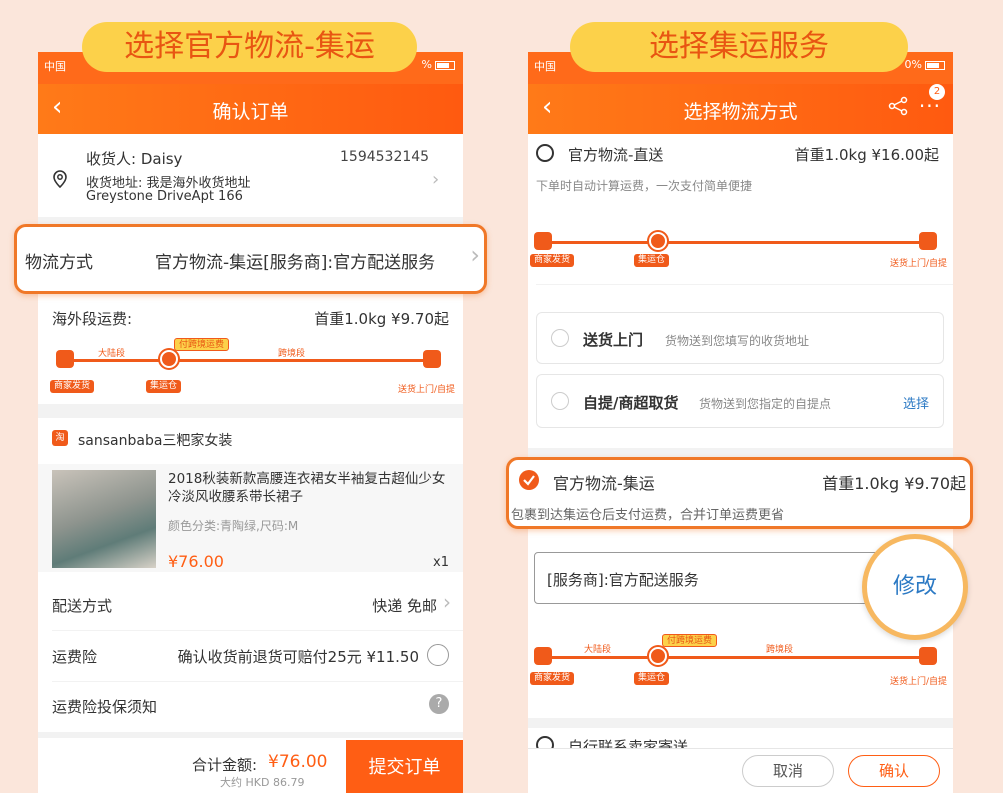 The image size is (1003, 793). I want to click on share-icon, so click(898, 108).